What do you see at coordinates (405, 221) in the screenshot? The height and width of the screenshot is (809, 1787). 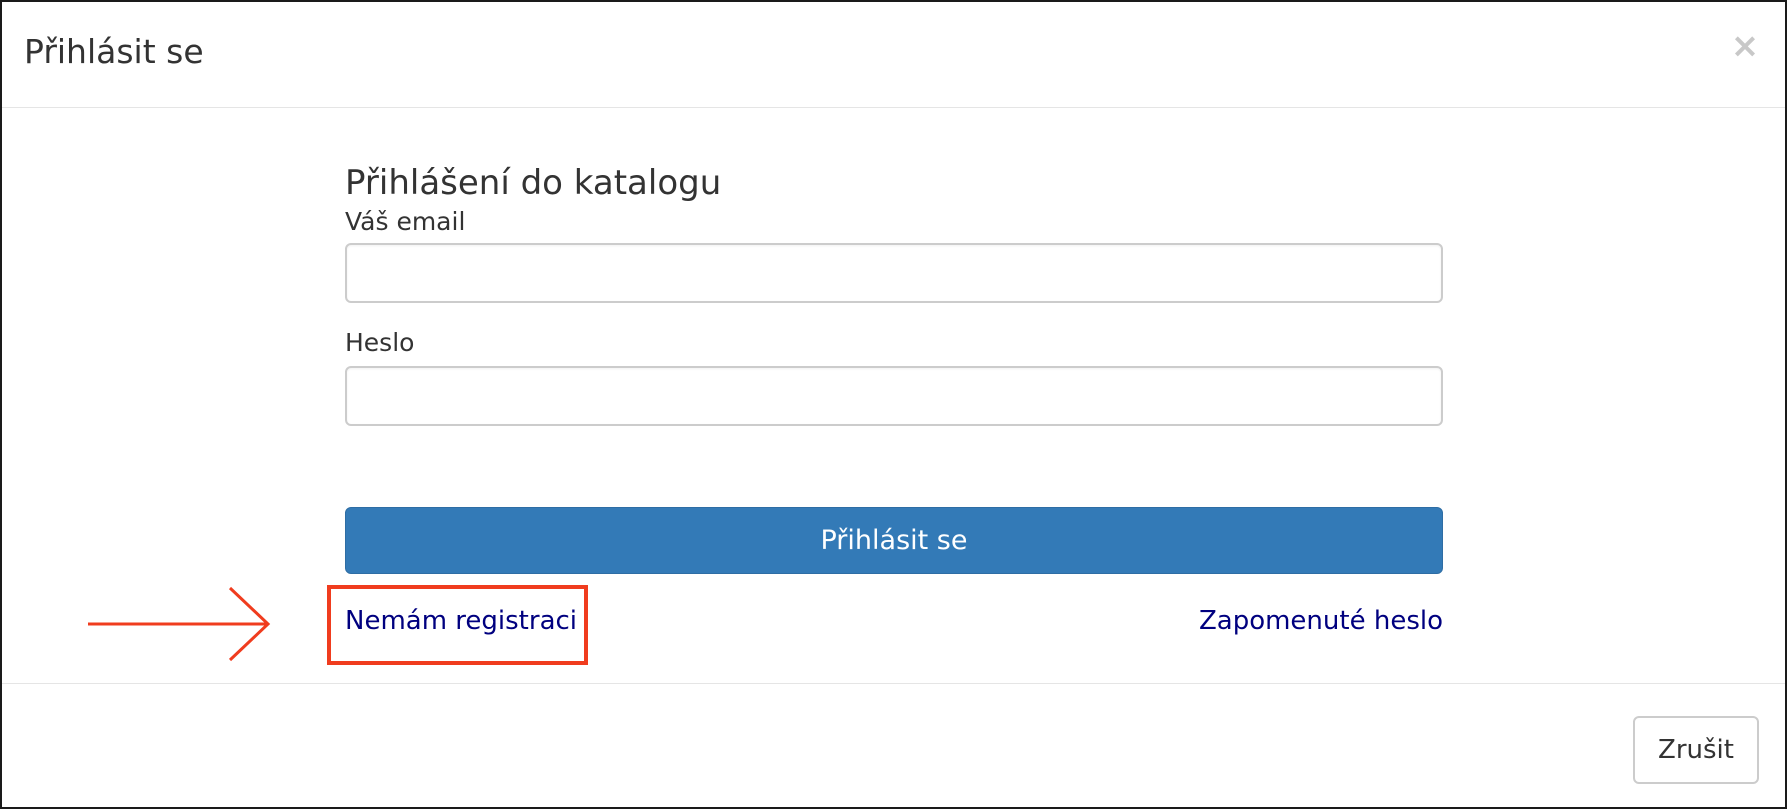 I see `email-label: Váš email` at bounding box center [405, 221].